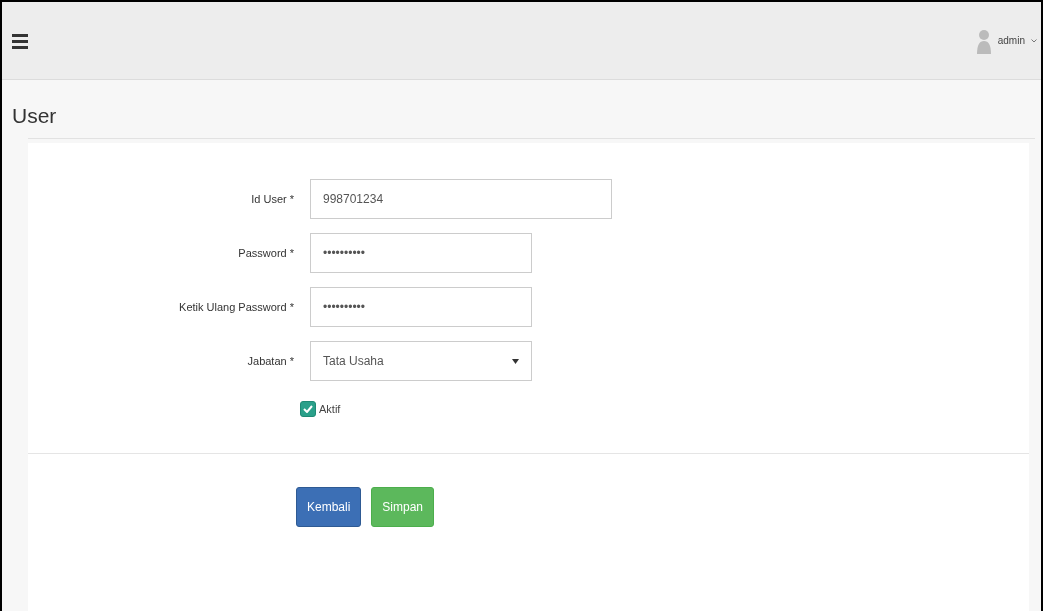 The height and width of the screenshot is (611, 1043). I want to click on check-icon, so click(308, 409).